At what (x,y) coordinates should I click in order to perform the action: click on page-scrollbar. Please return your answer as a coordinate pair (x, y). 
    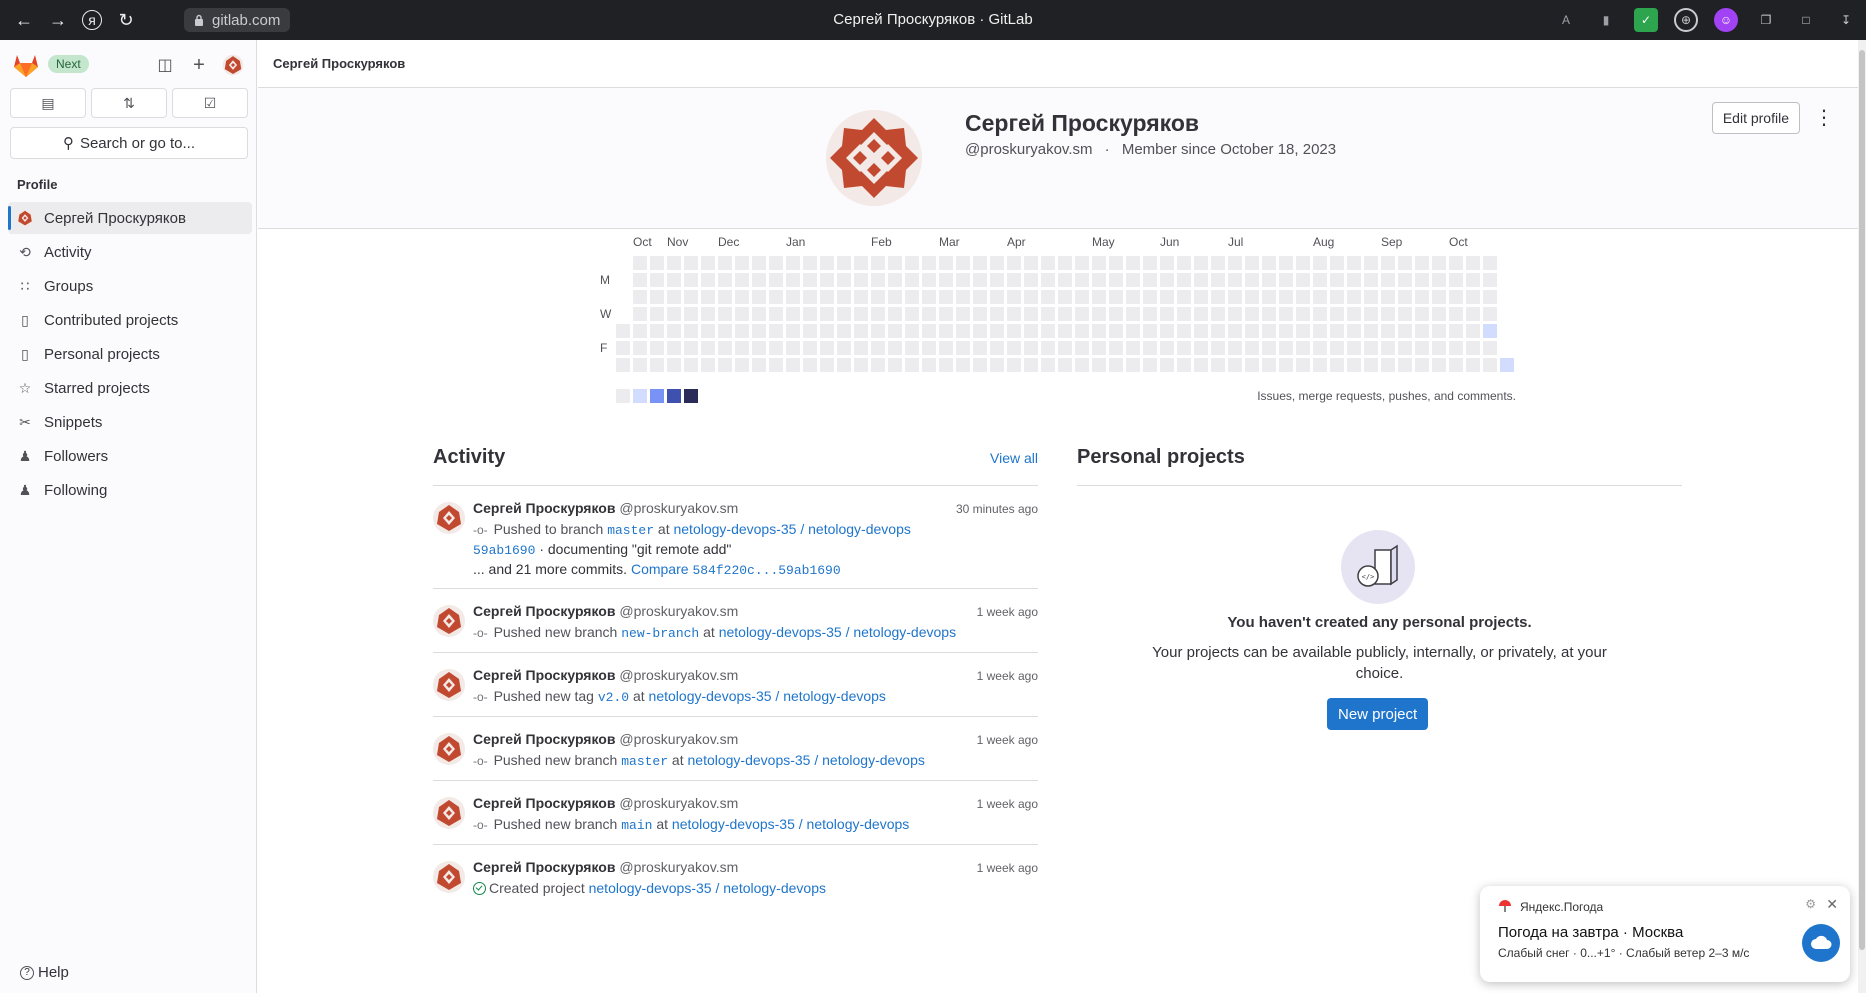
    Looking at the image, I should click on (1862, 516).